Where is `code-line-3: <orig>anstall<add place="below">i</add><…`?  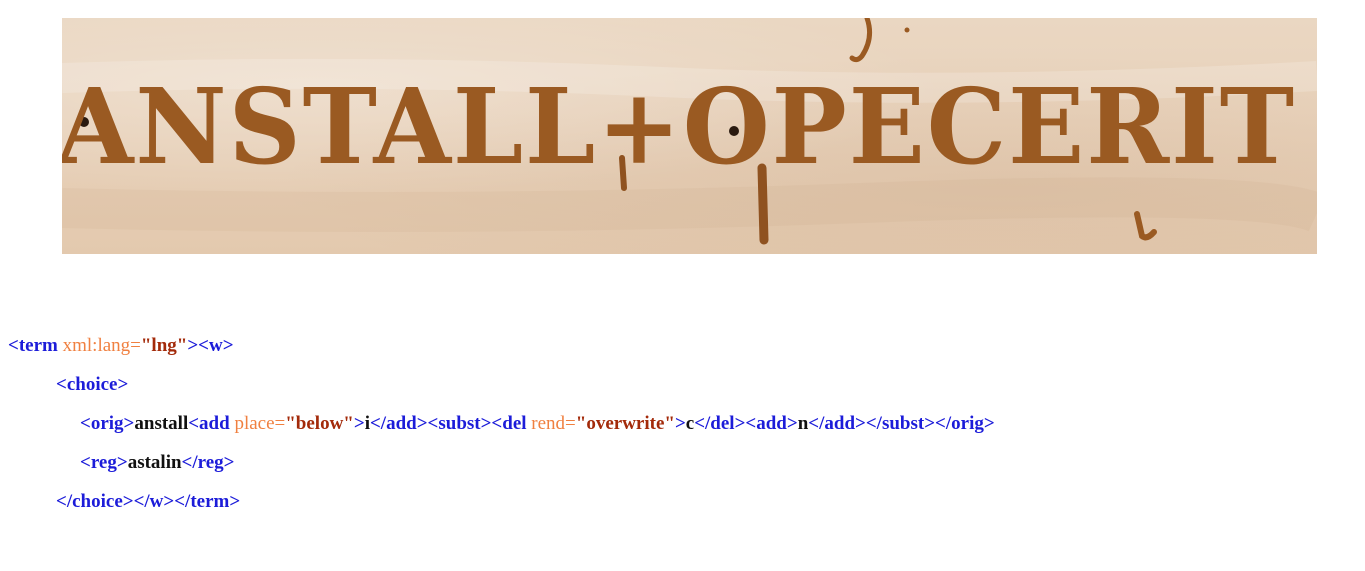 code-line-3: <orig>anstall<add place="below">i</add><… is located at coordinates (501, 423).